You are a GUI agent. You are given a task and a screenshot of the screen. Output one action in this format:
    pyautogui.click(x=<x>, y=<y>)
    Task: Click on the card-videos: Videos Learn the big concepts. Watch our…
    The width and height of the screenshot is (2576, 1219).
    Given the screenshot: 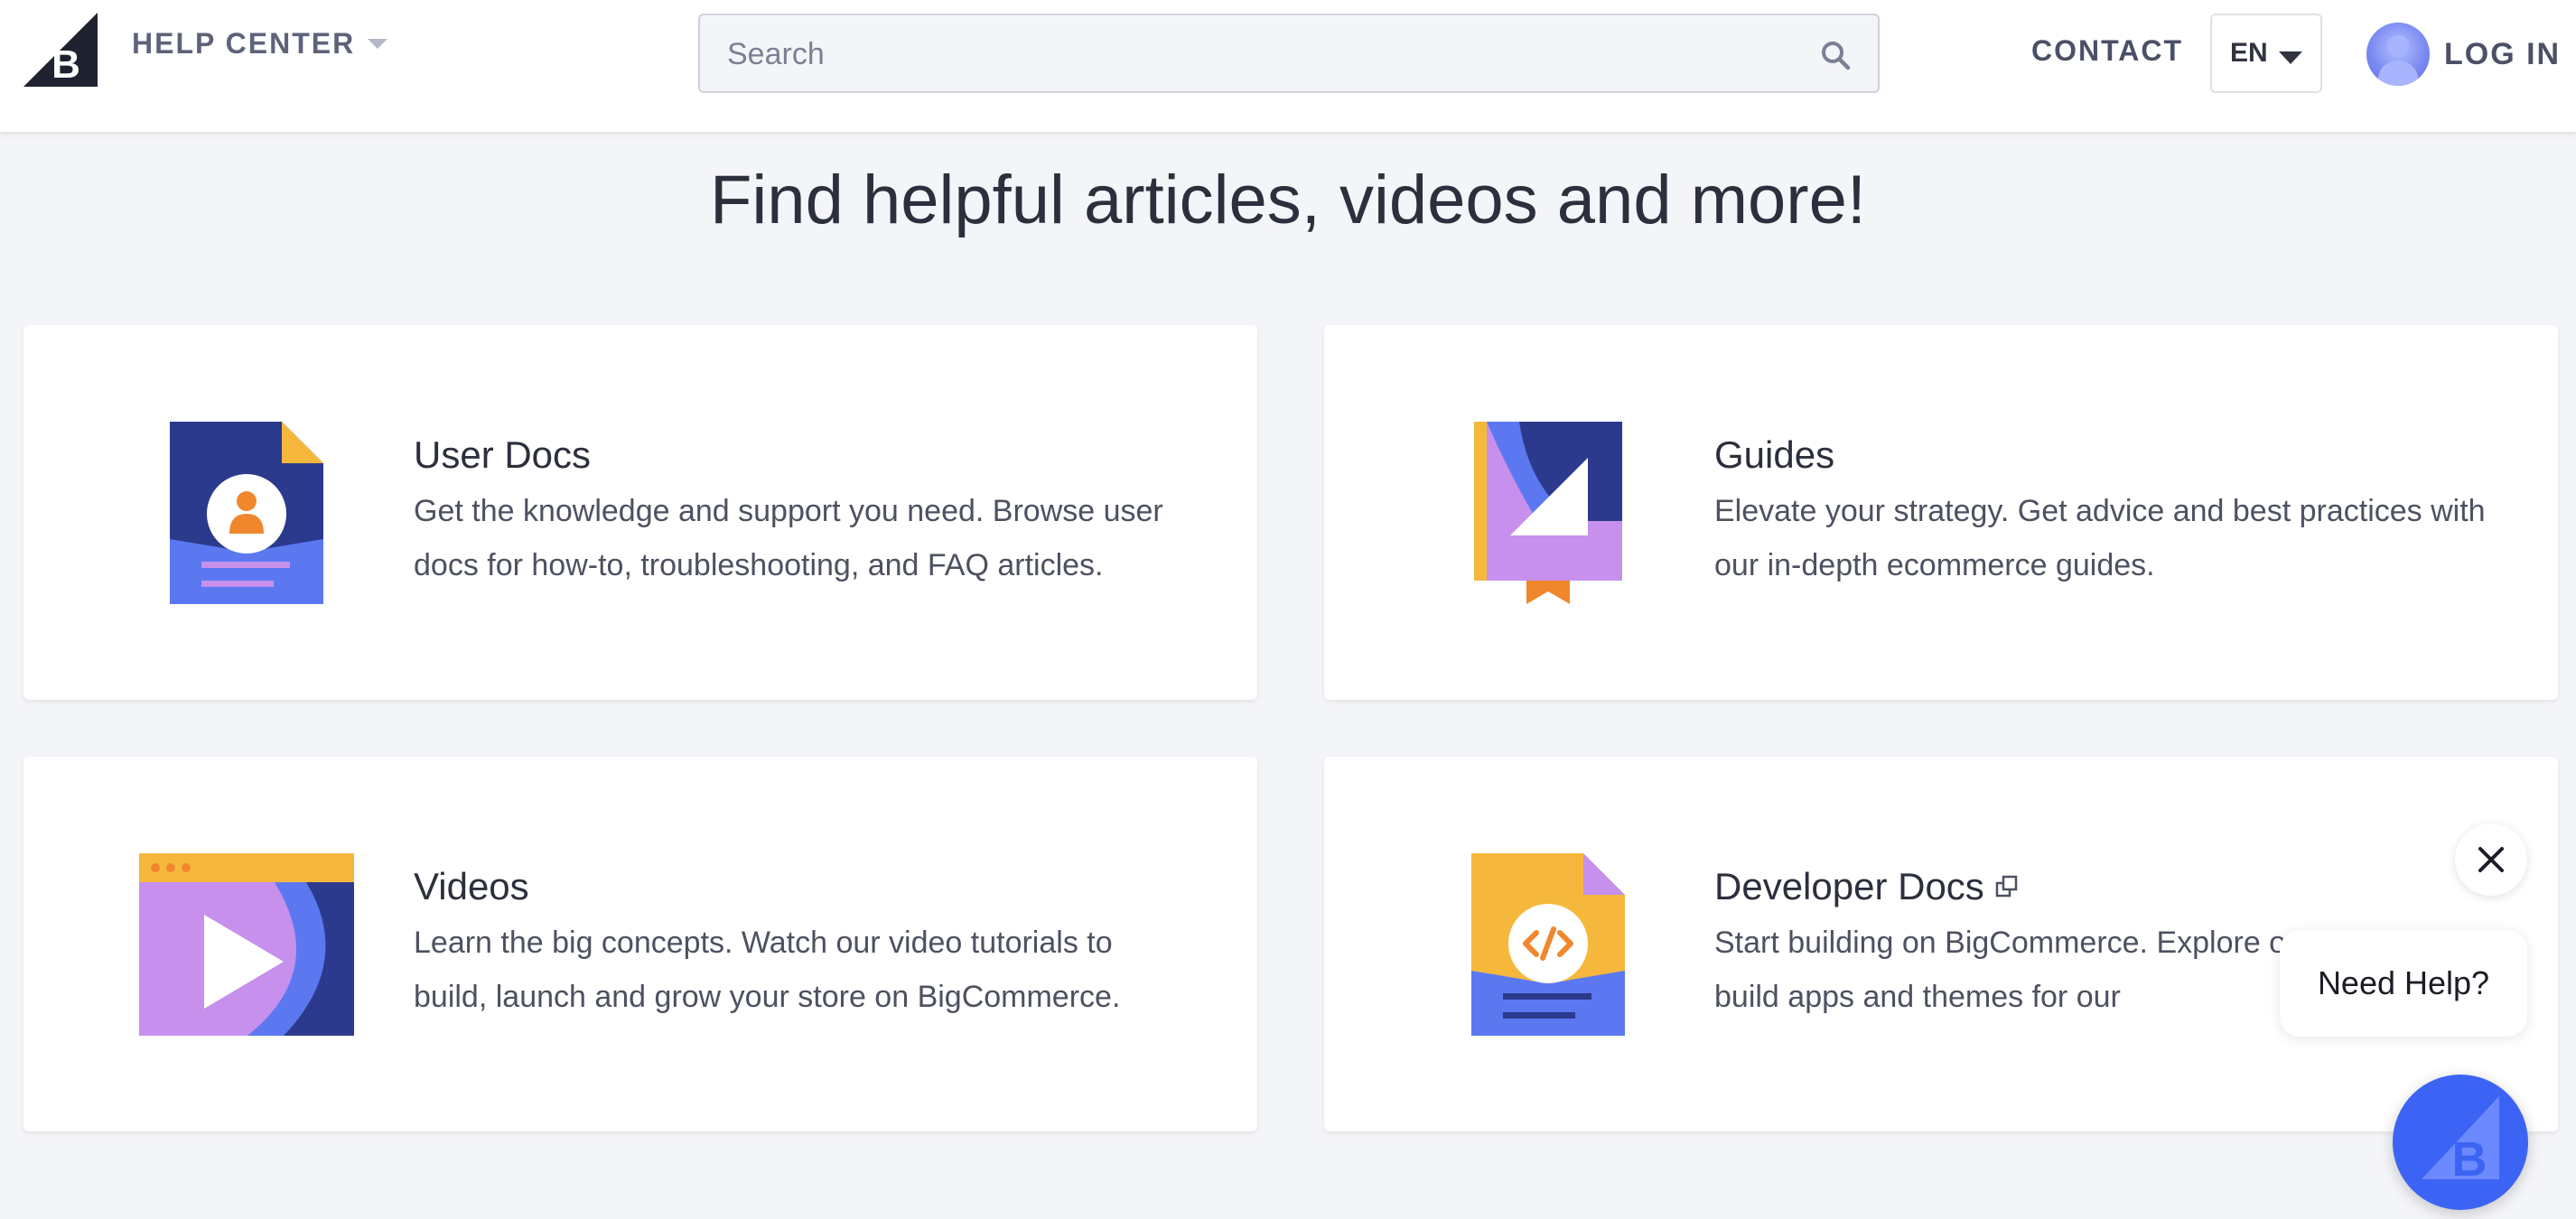 What is the action you would take?
    pyautogui.click(x=640, y=944)
    